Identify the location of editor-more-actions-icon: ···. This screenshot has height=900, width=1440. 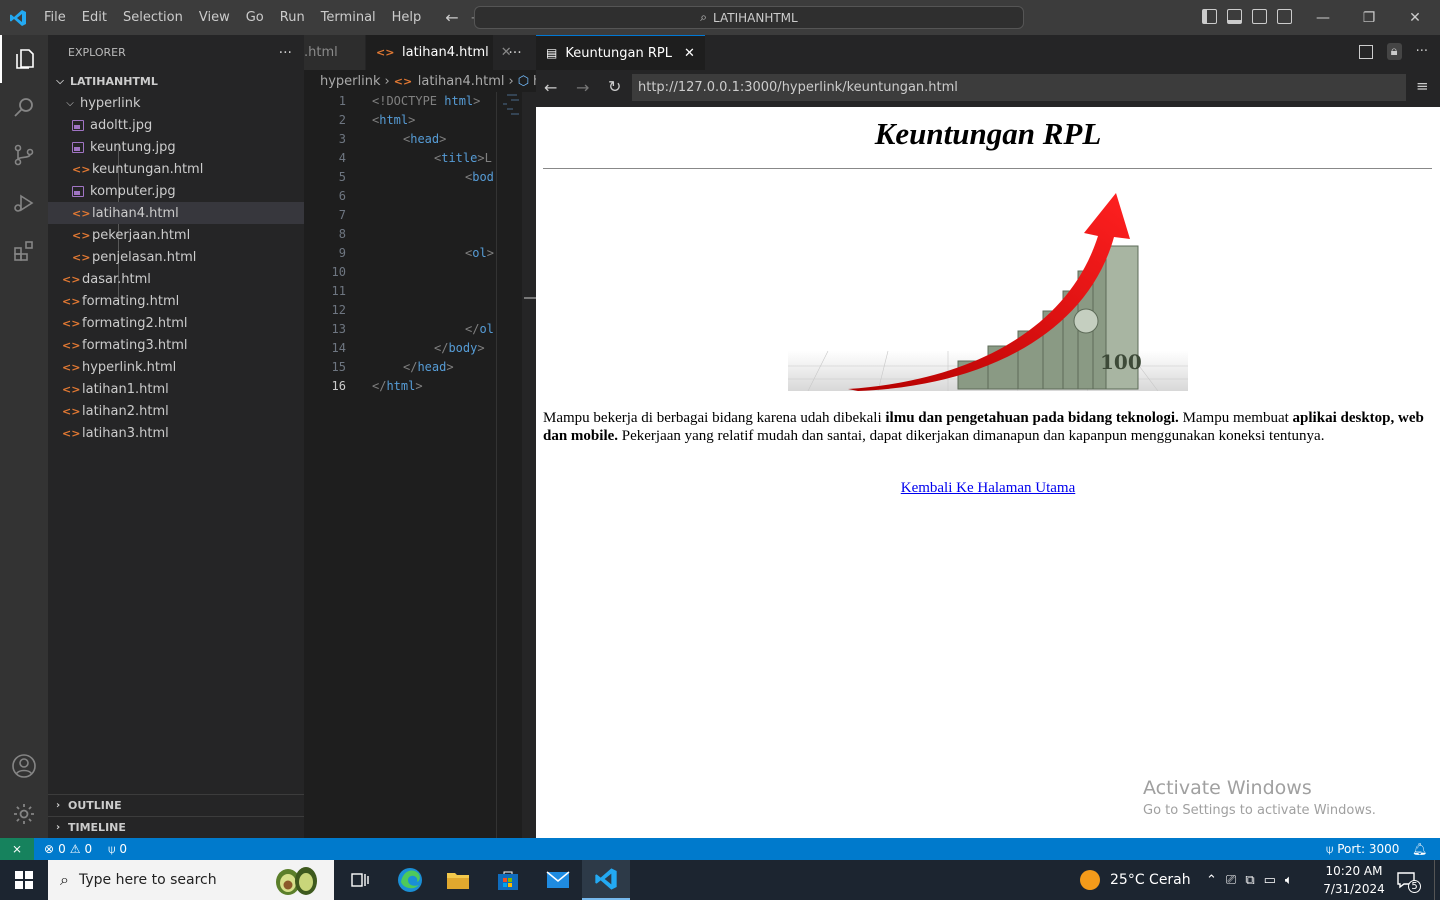
(515, 52).